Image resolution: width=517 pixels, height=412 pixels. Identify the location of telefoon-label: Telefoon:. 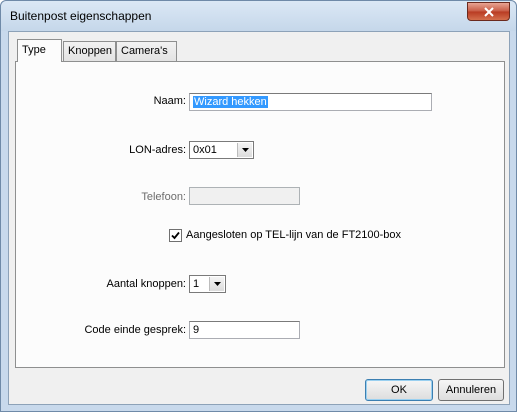
(163, 197).